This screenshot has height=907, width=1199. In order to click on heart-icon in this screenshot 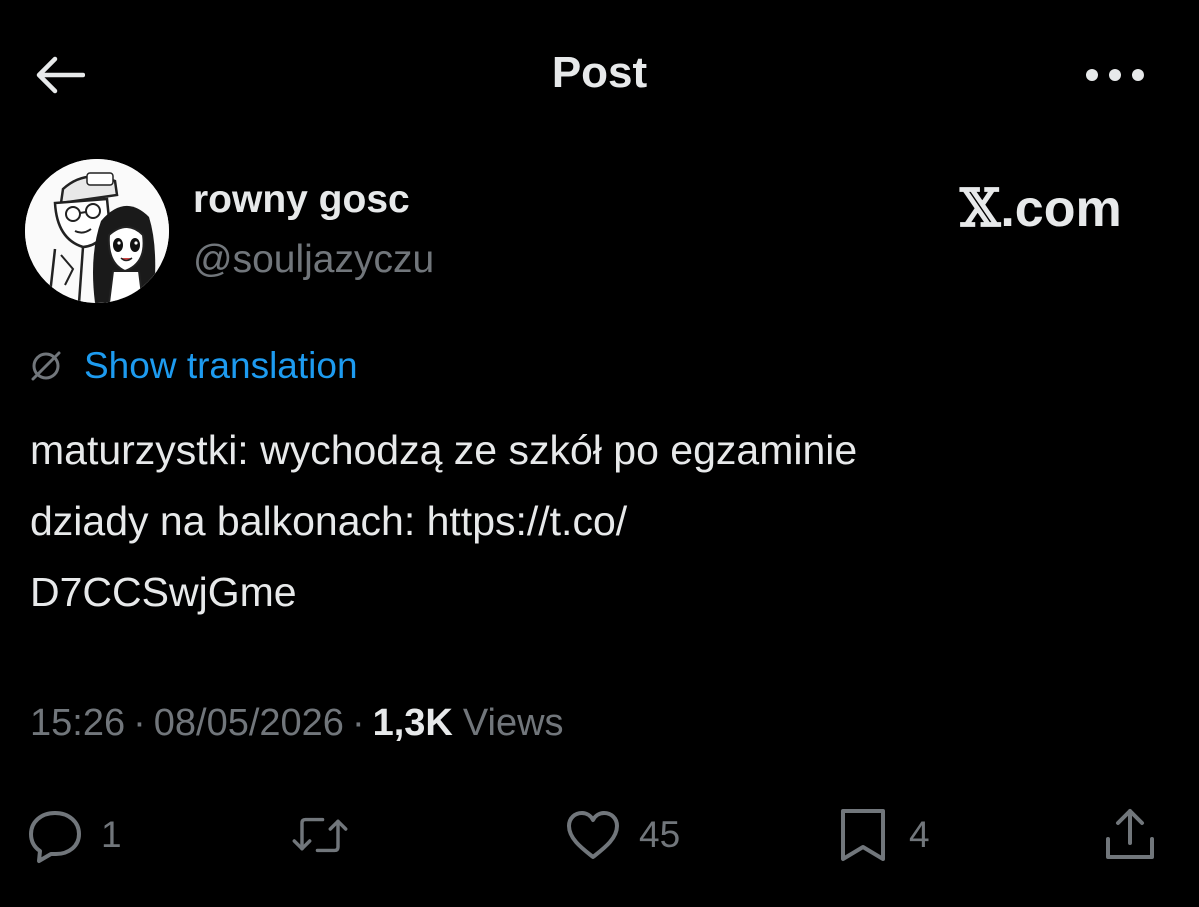, I will do `click(593, 835)`.